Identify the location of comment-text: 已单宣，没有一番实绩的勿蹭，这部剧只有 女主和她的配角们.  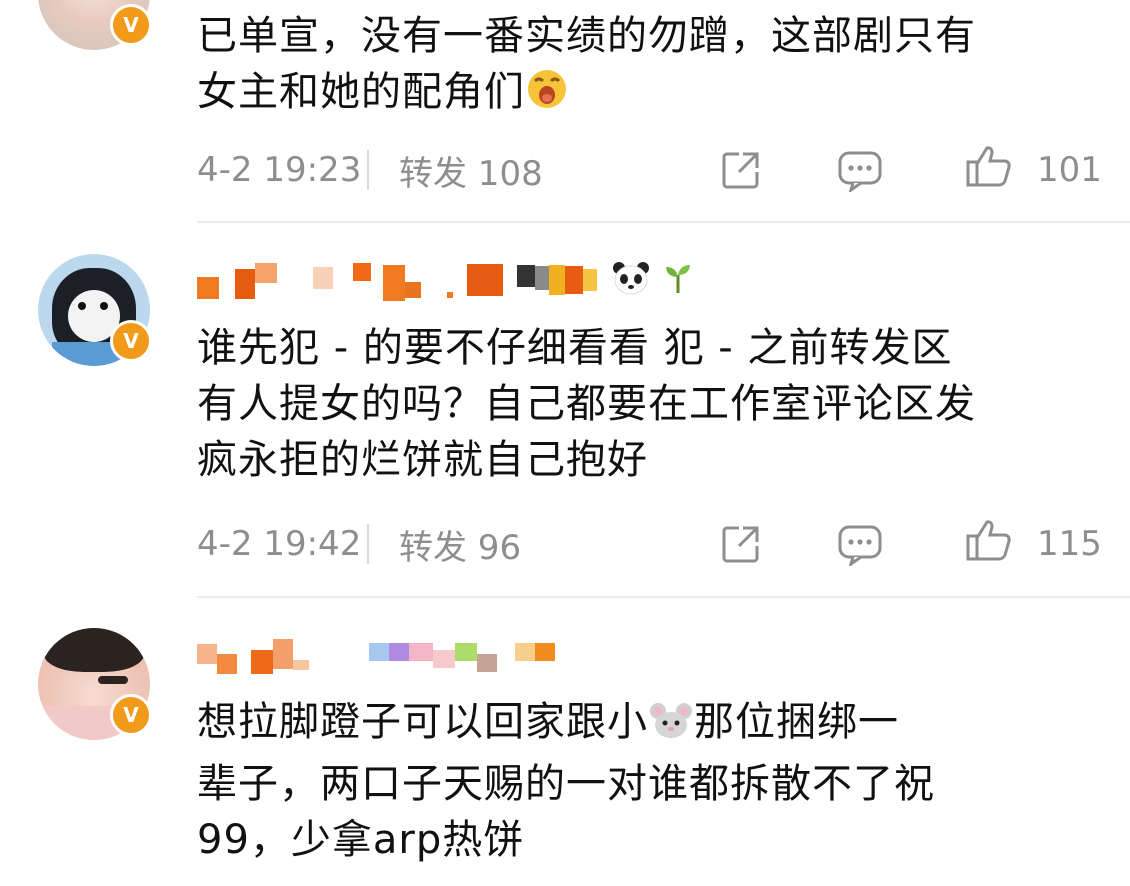
(647, 67).